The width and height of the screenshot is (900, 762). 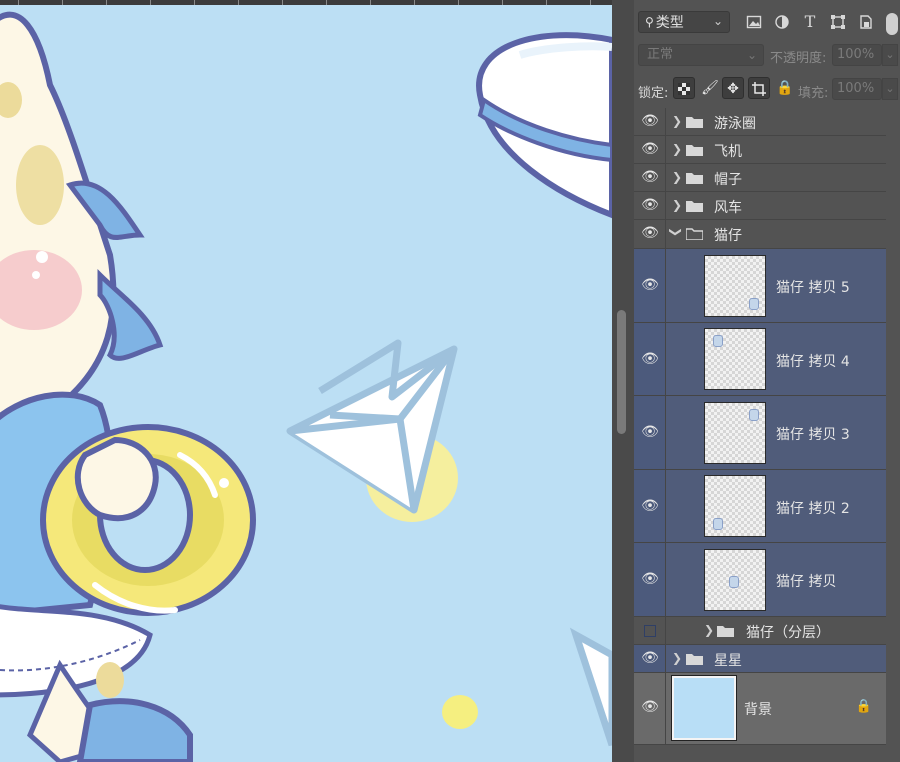 I want to click on canvas-scrollbar-thumb, so click(x=621, y=372).